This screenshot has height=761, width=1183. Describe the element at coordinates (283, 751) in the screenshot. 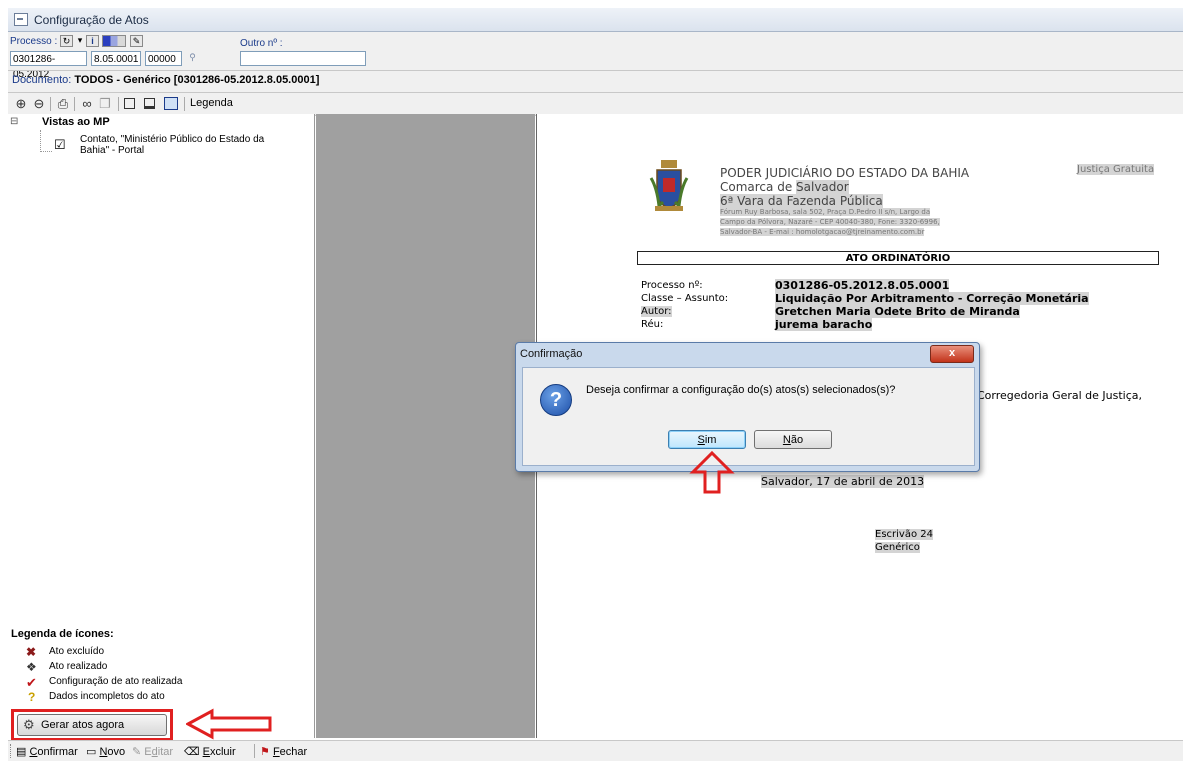

I see `close-button: ⚑ Fechar` at that location.